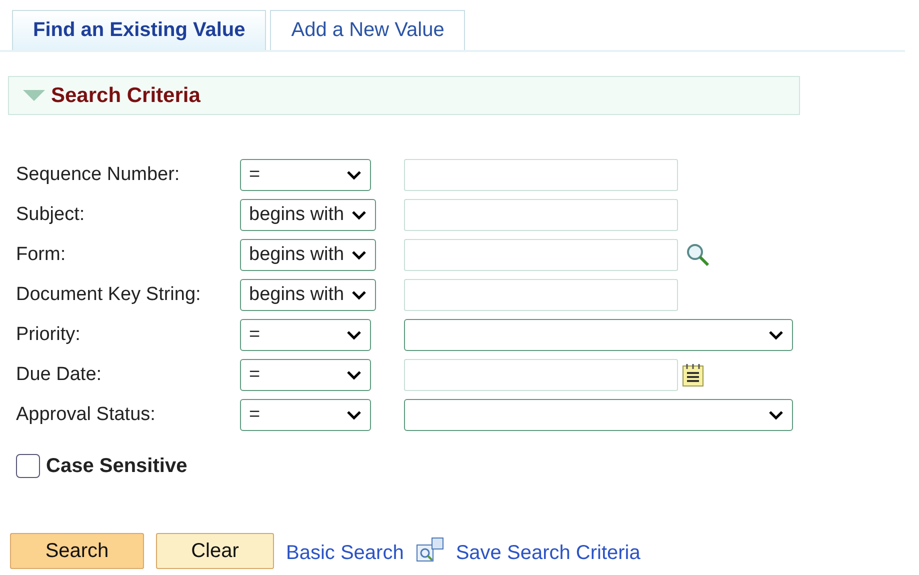 This screenshot has height=575, width=919. Describe the element at coordinates (51, 214) in the screenshot. I see `field-label: Subject:` at that location.